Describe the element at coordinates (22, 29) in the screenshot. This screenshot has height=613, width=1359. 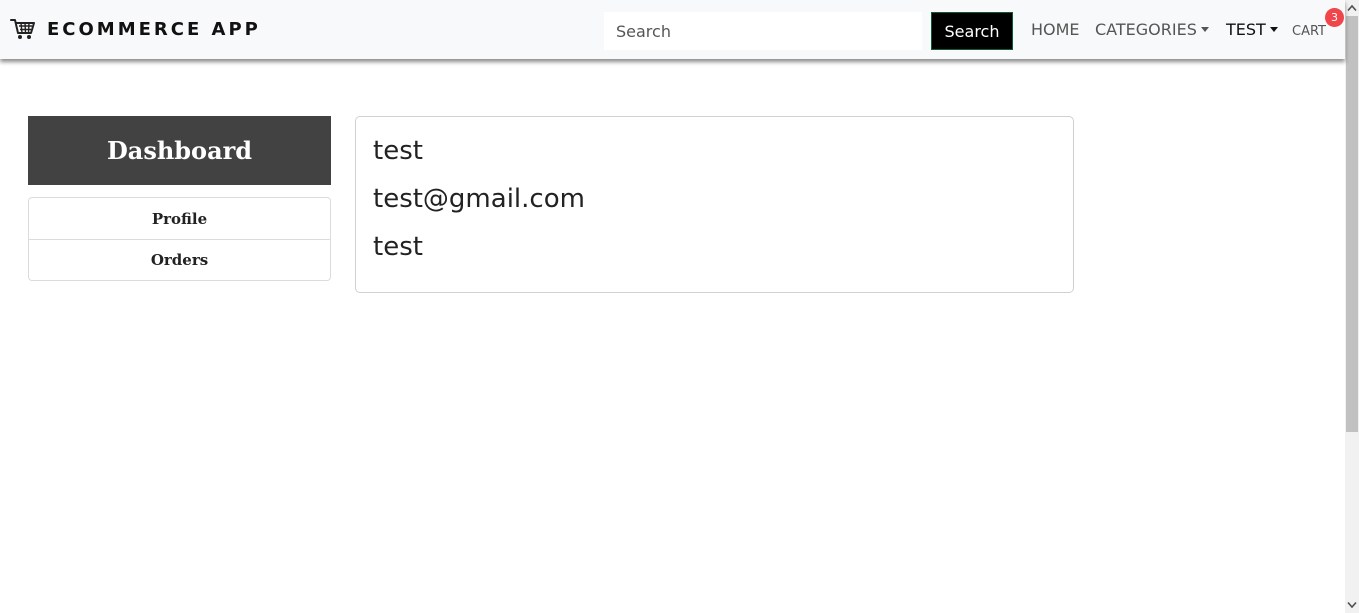
I see `shopping-cart-icon` at that location.